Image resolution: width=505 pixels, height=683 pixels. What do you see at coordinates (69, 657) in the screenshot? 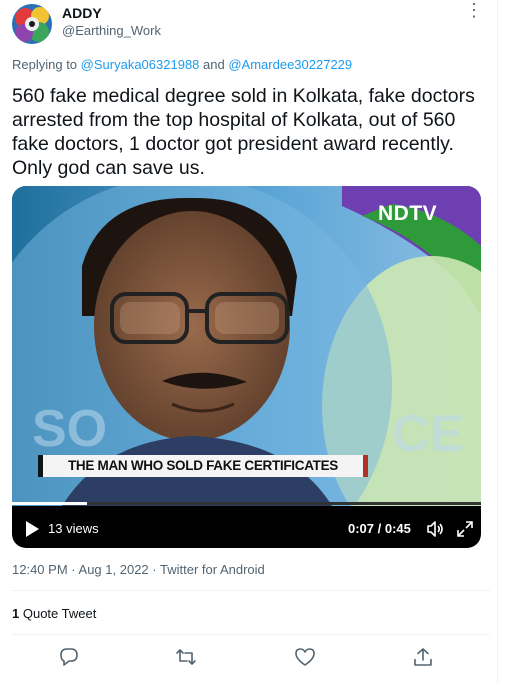
I see `reply-icon` at bounding box center [69, 657].